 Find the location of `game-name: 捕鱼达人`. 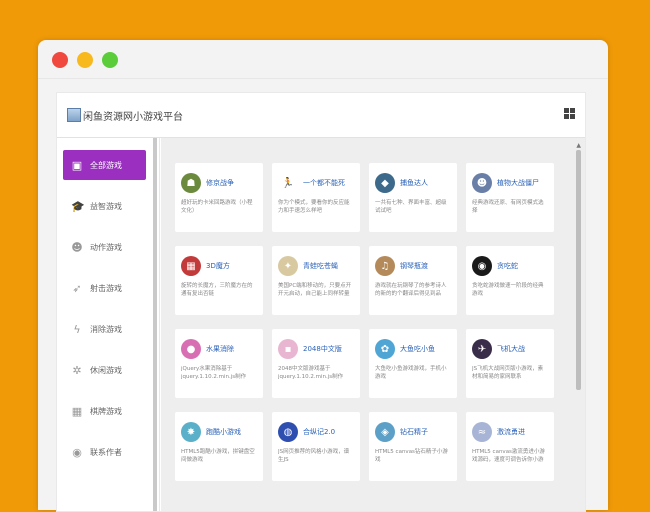

game-name: 捕鱼达人 is located at coordinates (414, 183).